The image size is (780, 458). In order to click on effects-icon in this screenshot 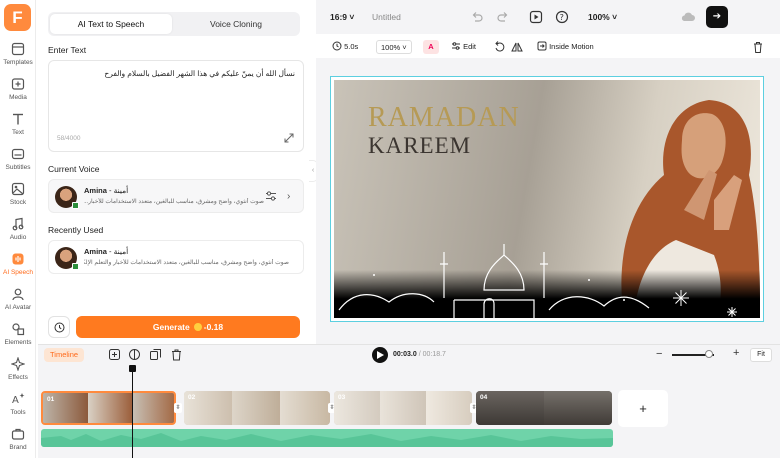, I will do `click(18, 364)`.